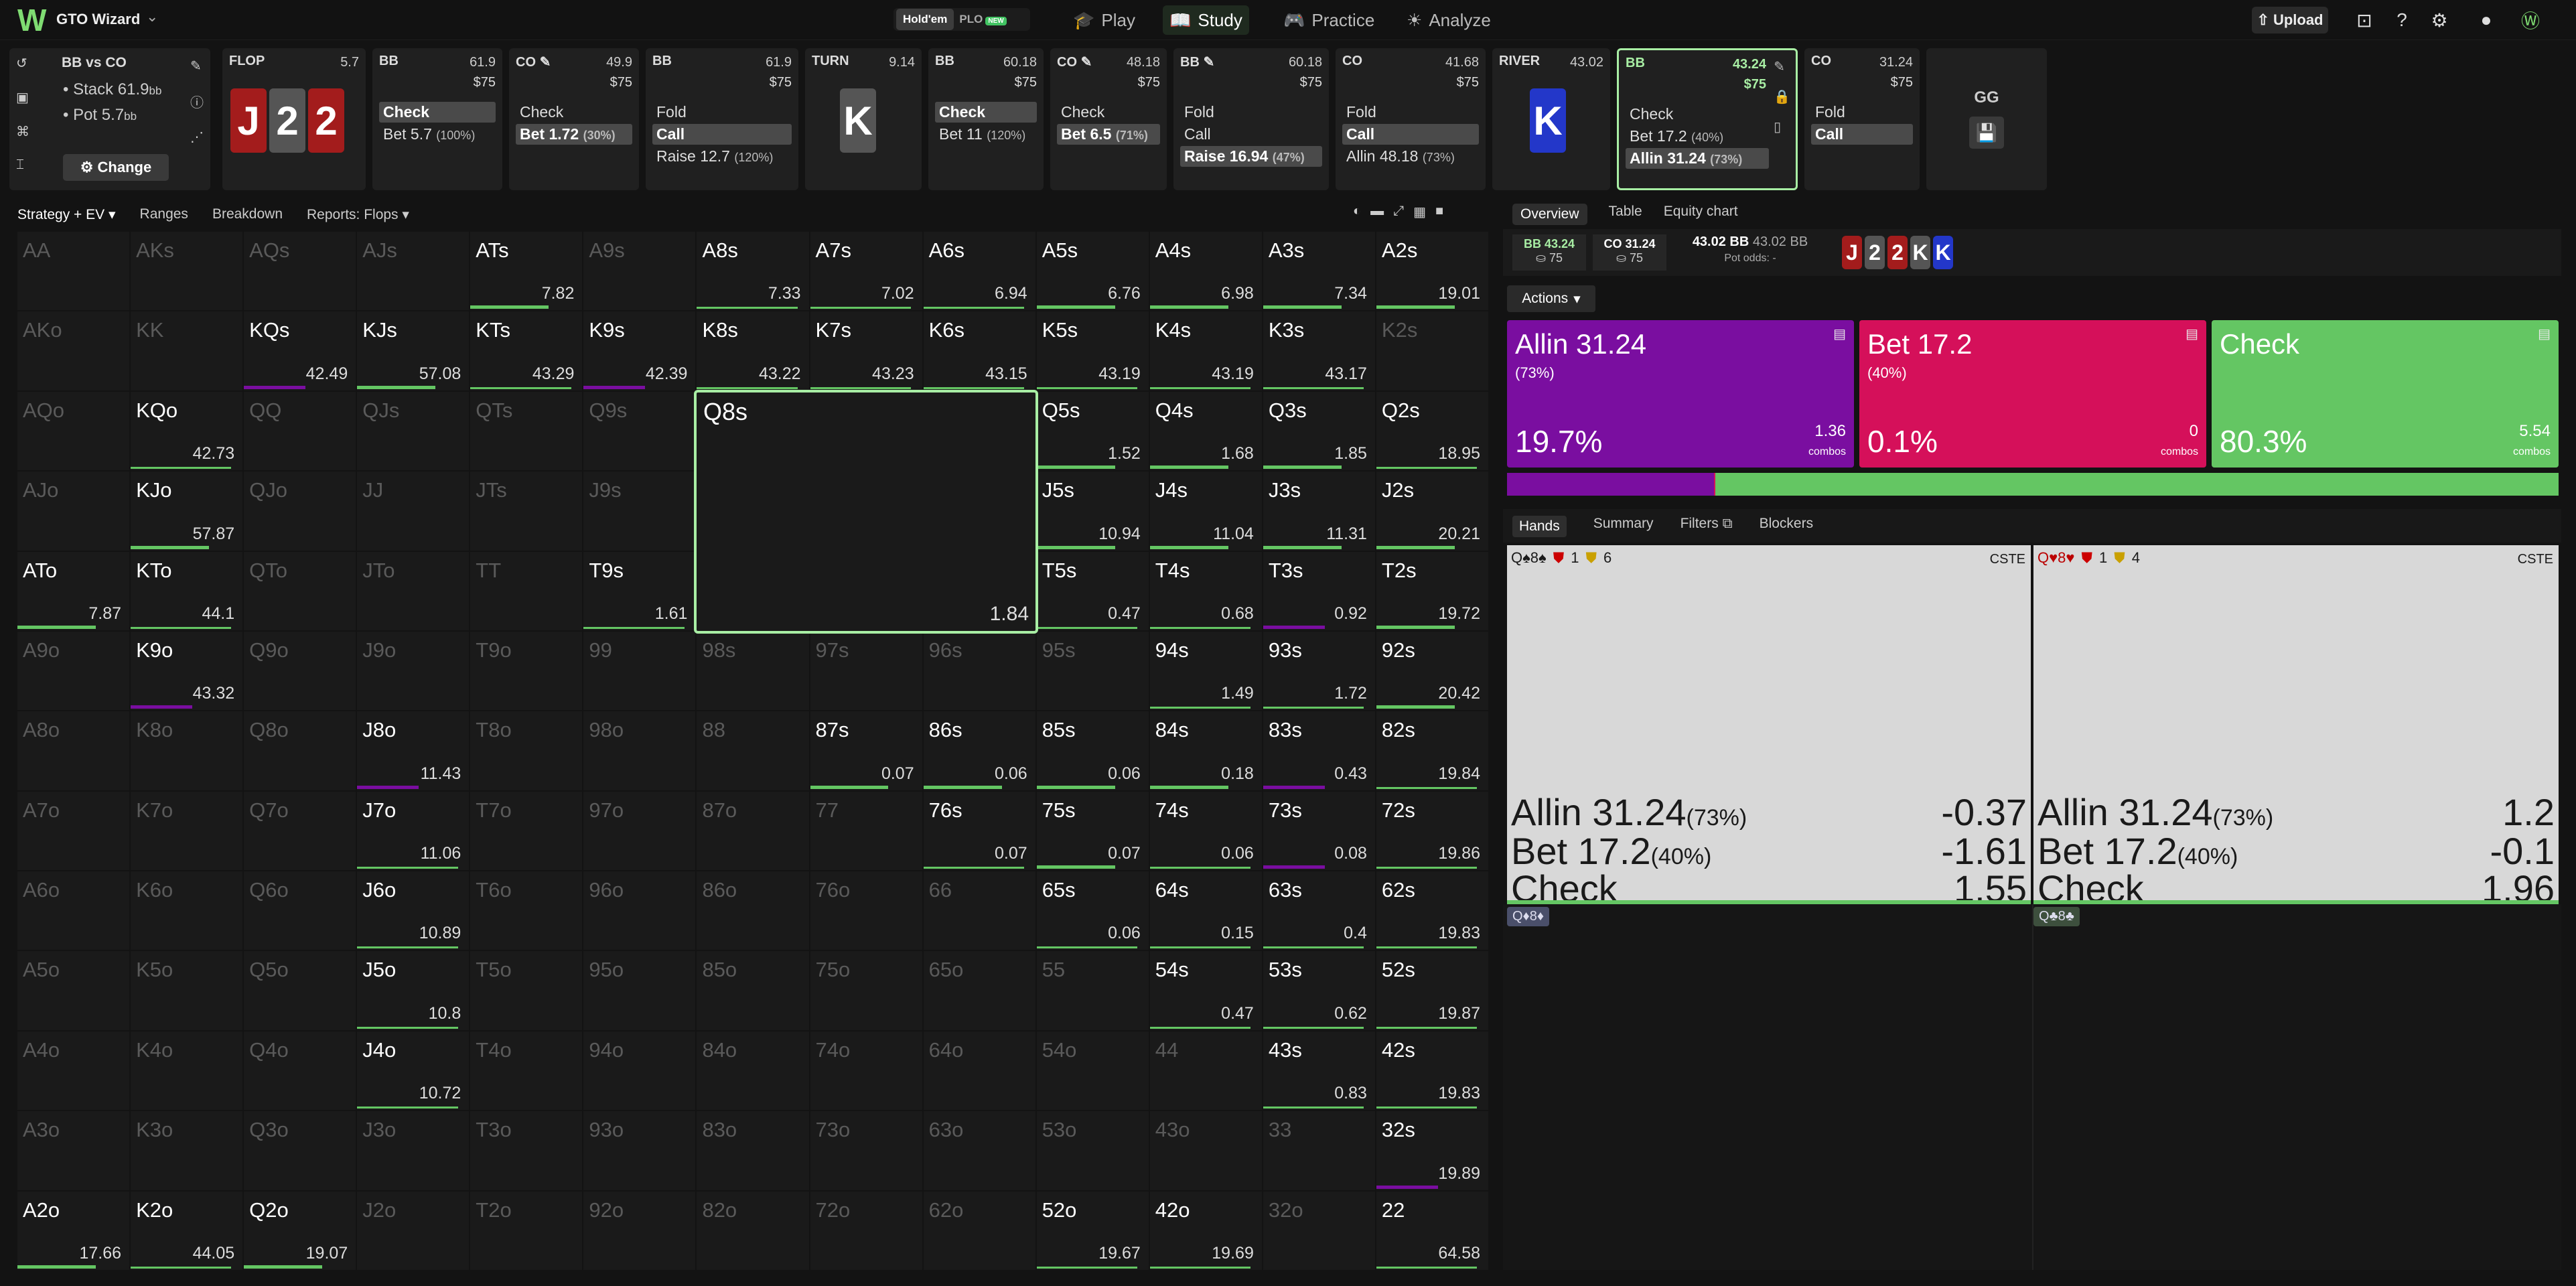 Image resolution: width=2576 pixels, height=1286 pixels. What do you see at coordinates (294, 119) in the screenshot?
I see `street-flop: FLOP 5.7 J 2 2` at bounding box center [294, 119].